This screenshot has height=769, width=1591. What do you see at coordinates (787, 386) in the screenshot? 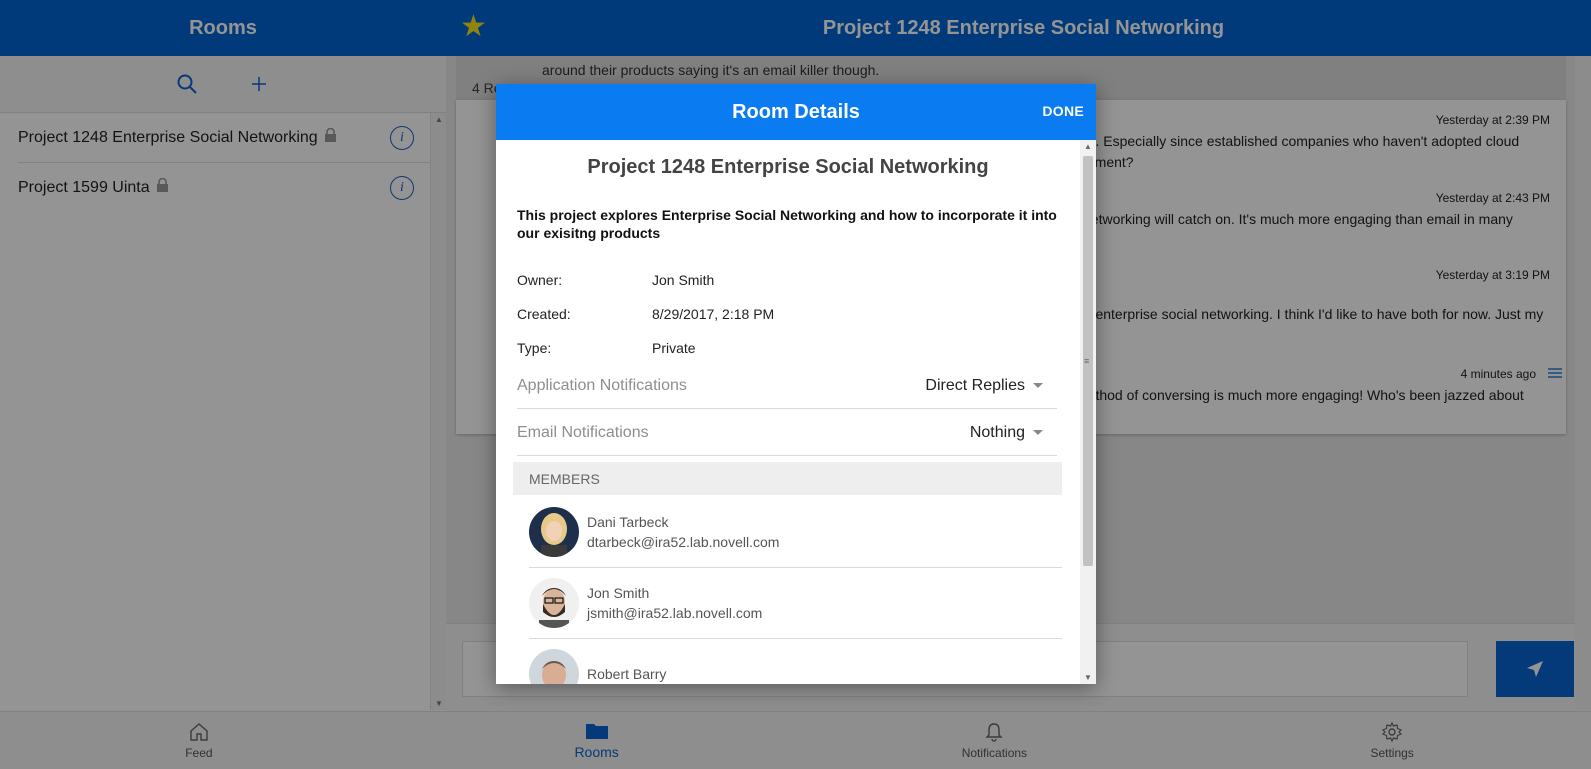
I see `application-notifications-row: Application Notifications Direct Replies` at bounding box center [787, 386].